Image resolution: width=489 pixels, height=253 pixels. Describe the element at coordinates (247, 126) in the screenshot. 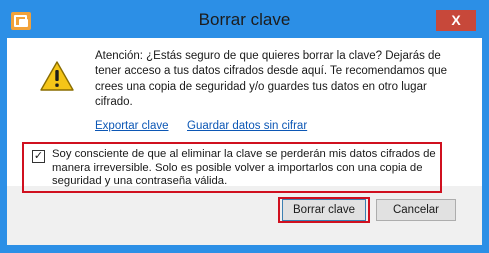

I see `save-unencrypted-link: Guardar datos sin cifrar` at that location.